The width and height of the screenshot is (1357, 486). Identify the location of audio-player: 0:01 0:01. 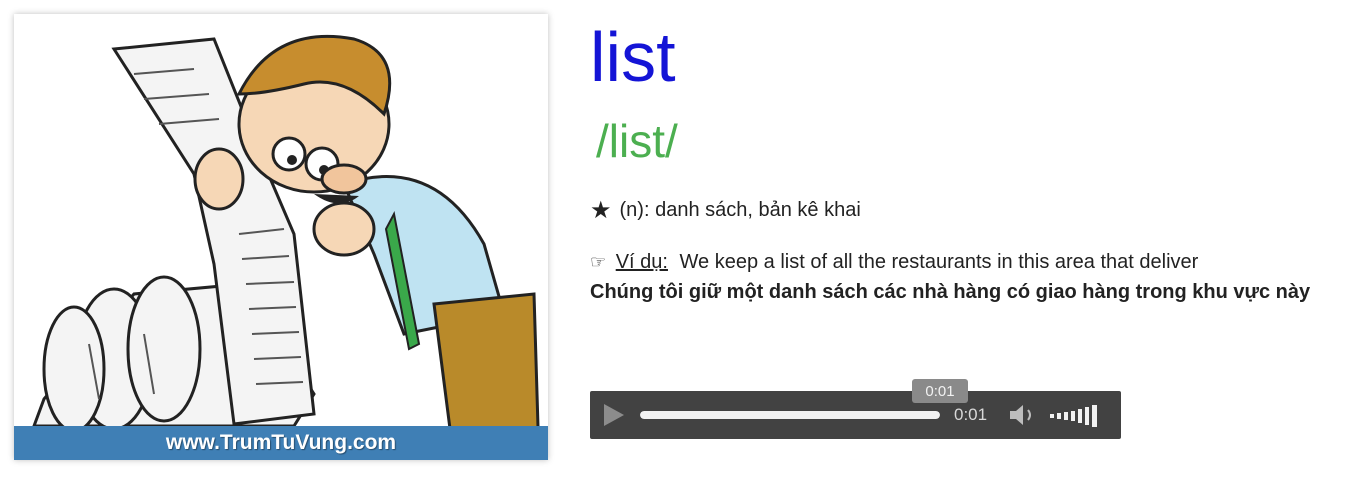
(855, 409).